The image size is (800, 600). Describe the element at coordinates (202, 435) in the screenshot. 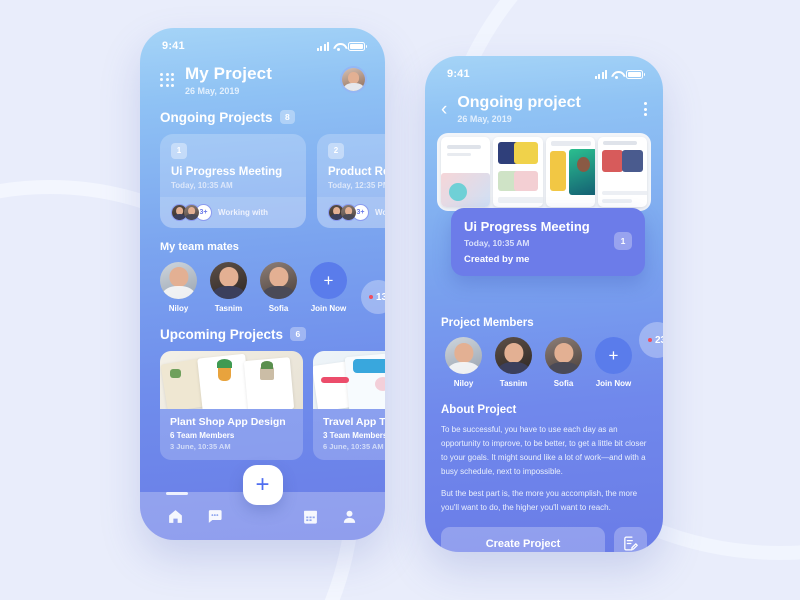

I see `upcoming-members: 6 Team Members` at that location.